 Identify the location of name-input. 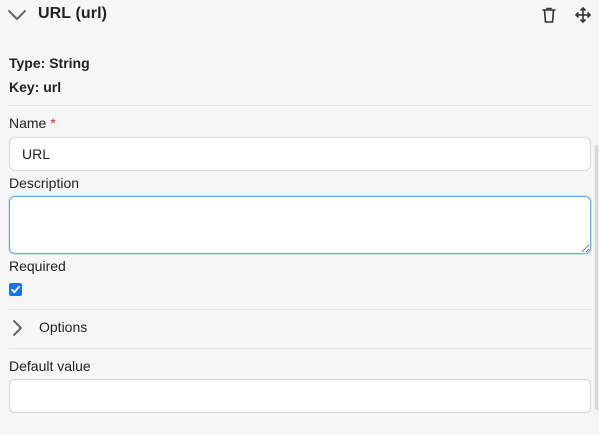
(300, 154).